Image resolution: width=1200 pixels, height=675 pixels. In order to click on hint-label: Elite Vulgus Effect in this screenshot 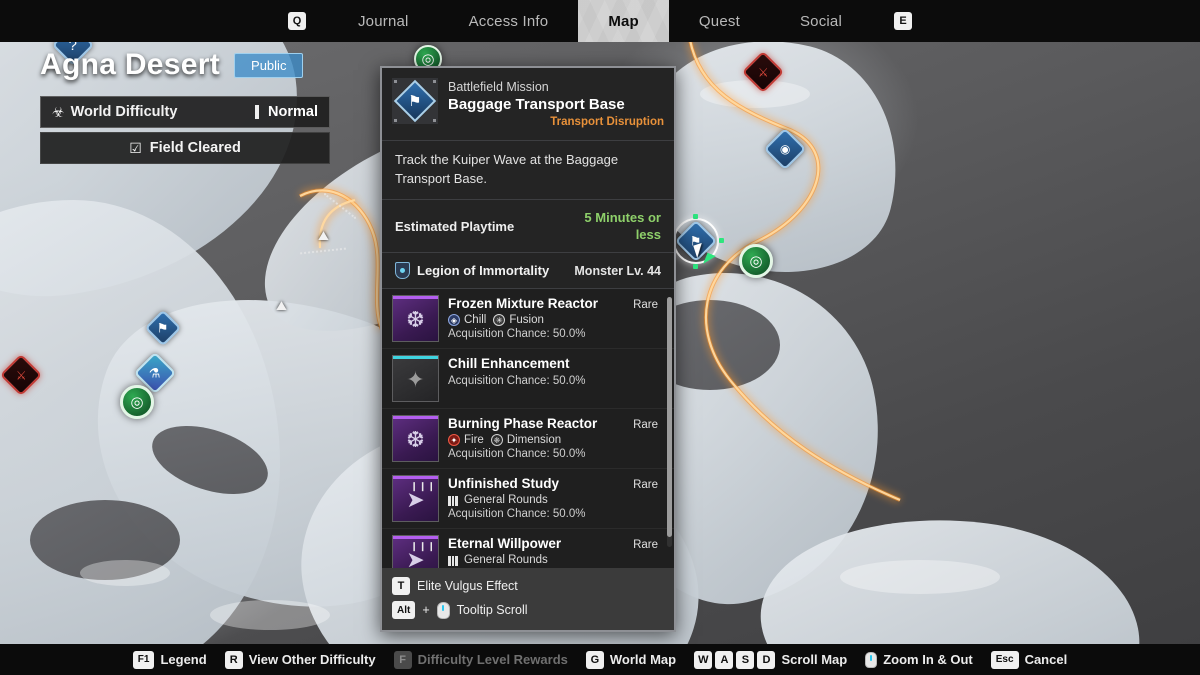, I will do `click(467, 586)`.